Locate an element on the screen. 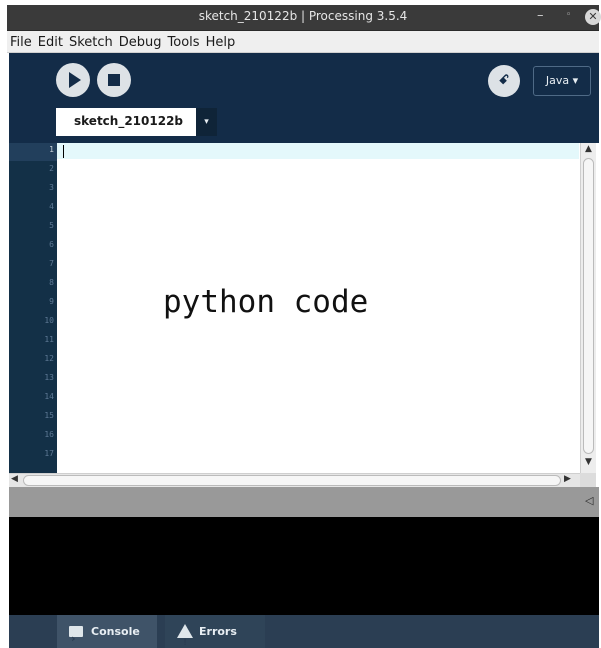 The height and width of the screenshot is (648, 601). stop-button is located at coordinates (114, 80).